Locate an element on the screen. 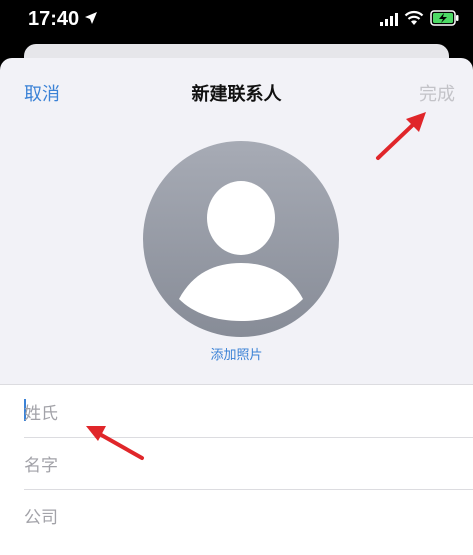  nav-title: 新建联系人 is located at coordinates (236, 94).